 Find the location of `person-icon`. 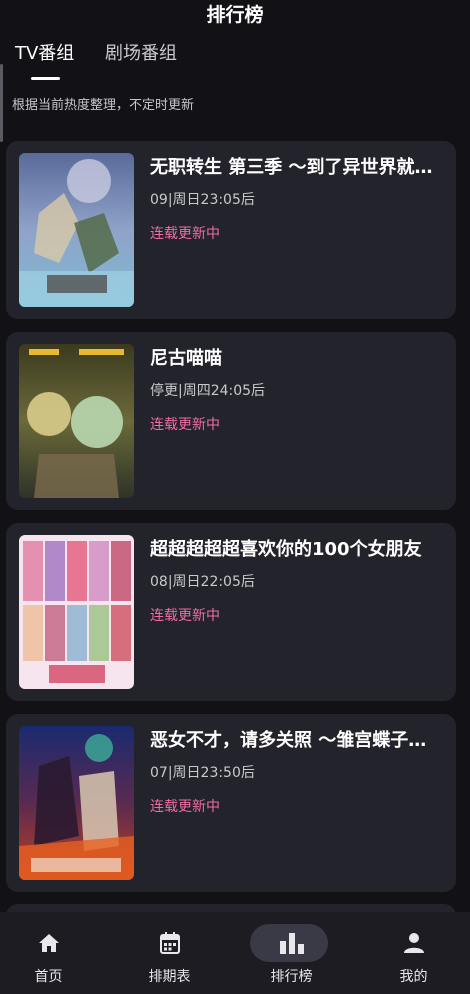

person-icon is located at coordinates (412, 943).